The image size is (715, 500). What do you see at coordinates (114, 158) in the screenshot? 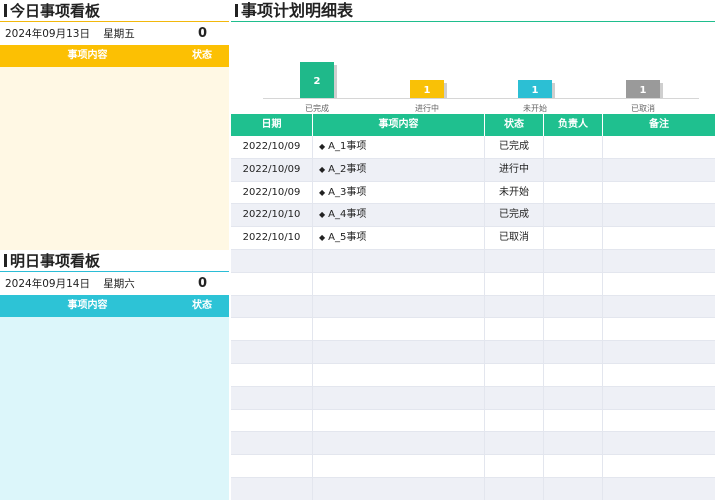
I see `today-list-area` at bounding box center [114, 158].